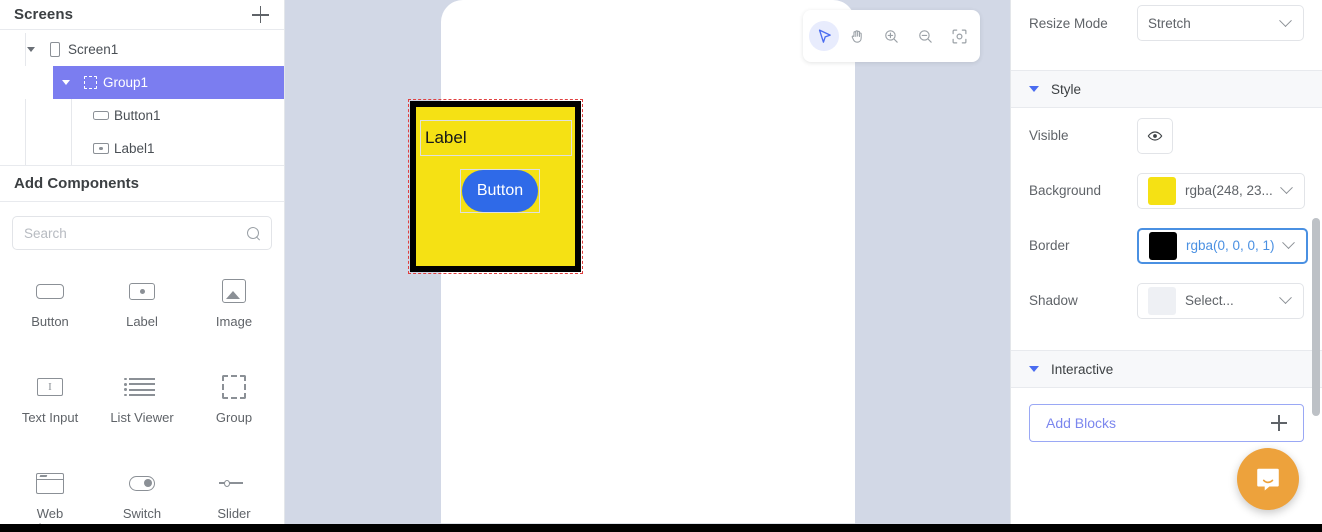 This screenshot has width=1322, height=532. What do you see at coordinates (234, 495) in the screenshot?
I see `component-slider: Slider` at bounding box center [234, 495].